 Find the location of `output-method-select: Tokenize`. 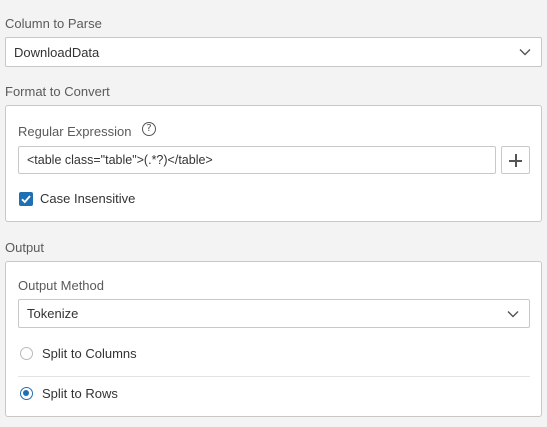

output-method-select: Tokenize is located at coordinates (274, 313).